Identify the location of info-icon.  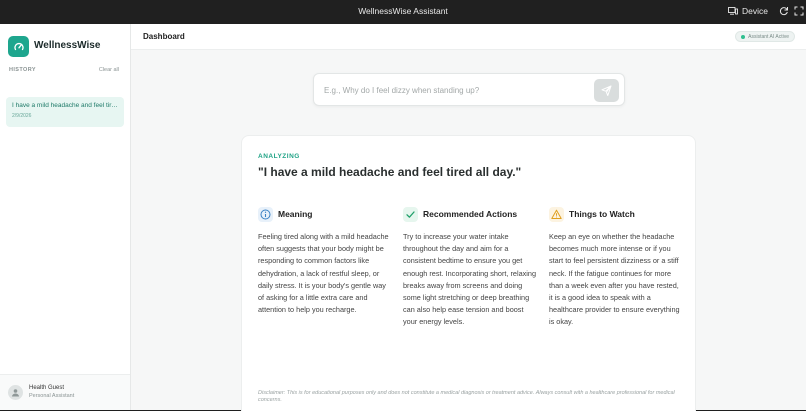
(265, 214).